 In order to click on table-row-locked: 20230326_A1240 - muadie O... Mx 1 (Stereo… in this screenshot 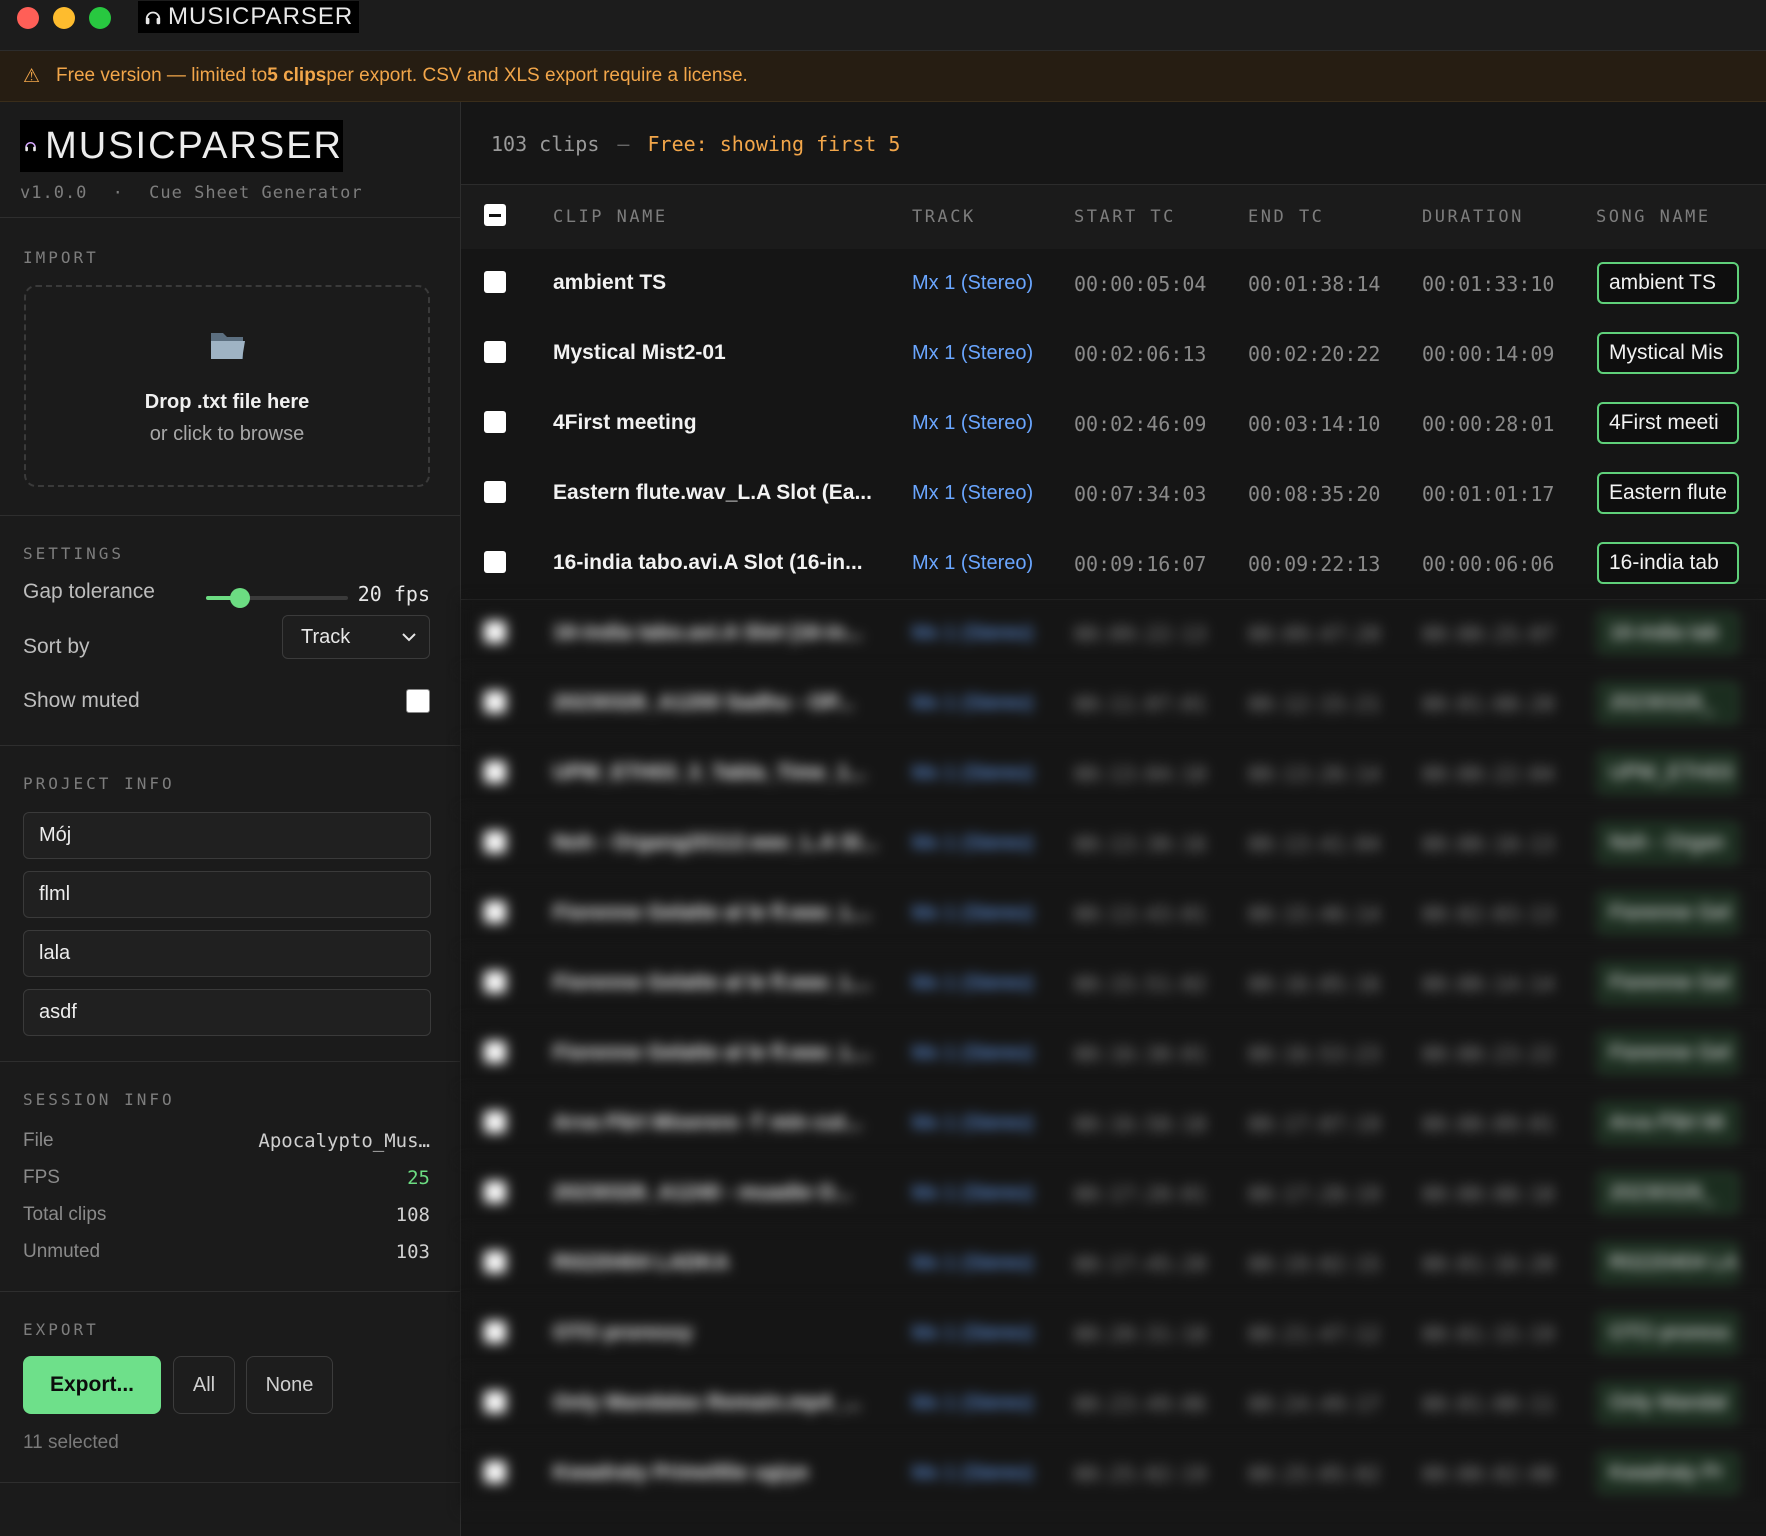, I will do `click(1113, 1194)`.